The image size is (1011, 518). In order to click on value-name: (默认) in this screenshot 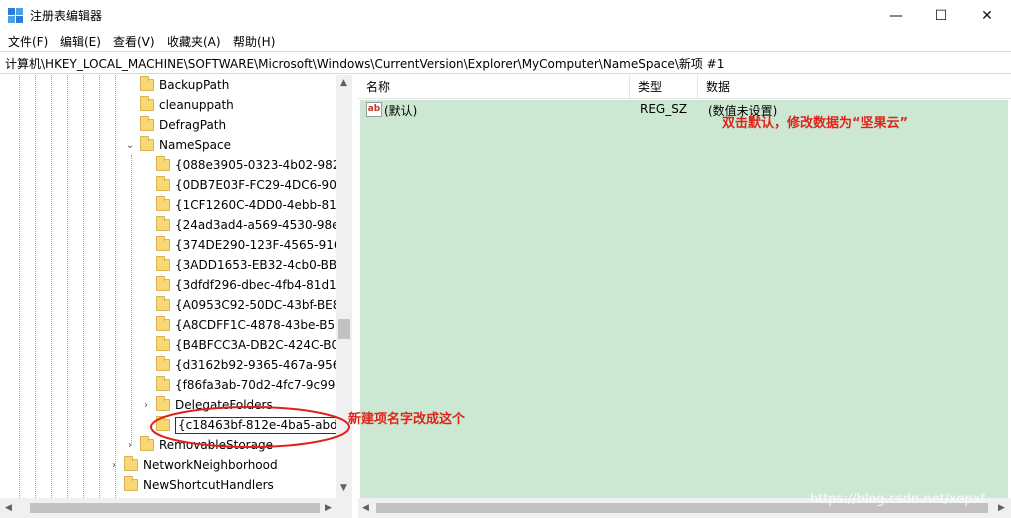, I will do `click(401, 111)`.